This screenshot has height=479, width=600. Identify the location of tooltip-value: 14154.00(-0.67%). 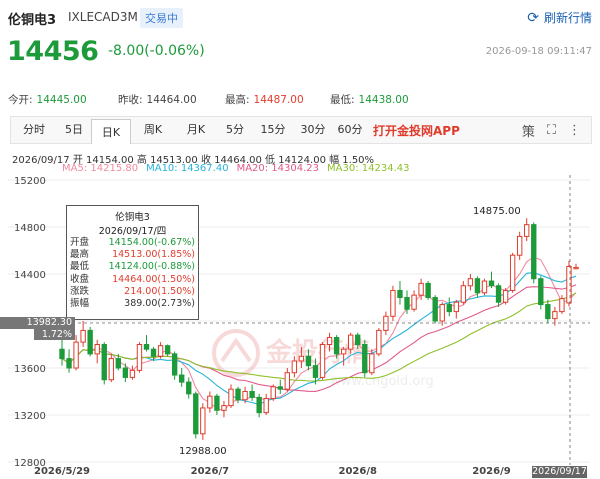
(151, 242).